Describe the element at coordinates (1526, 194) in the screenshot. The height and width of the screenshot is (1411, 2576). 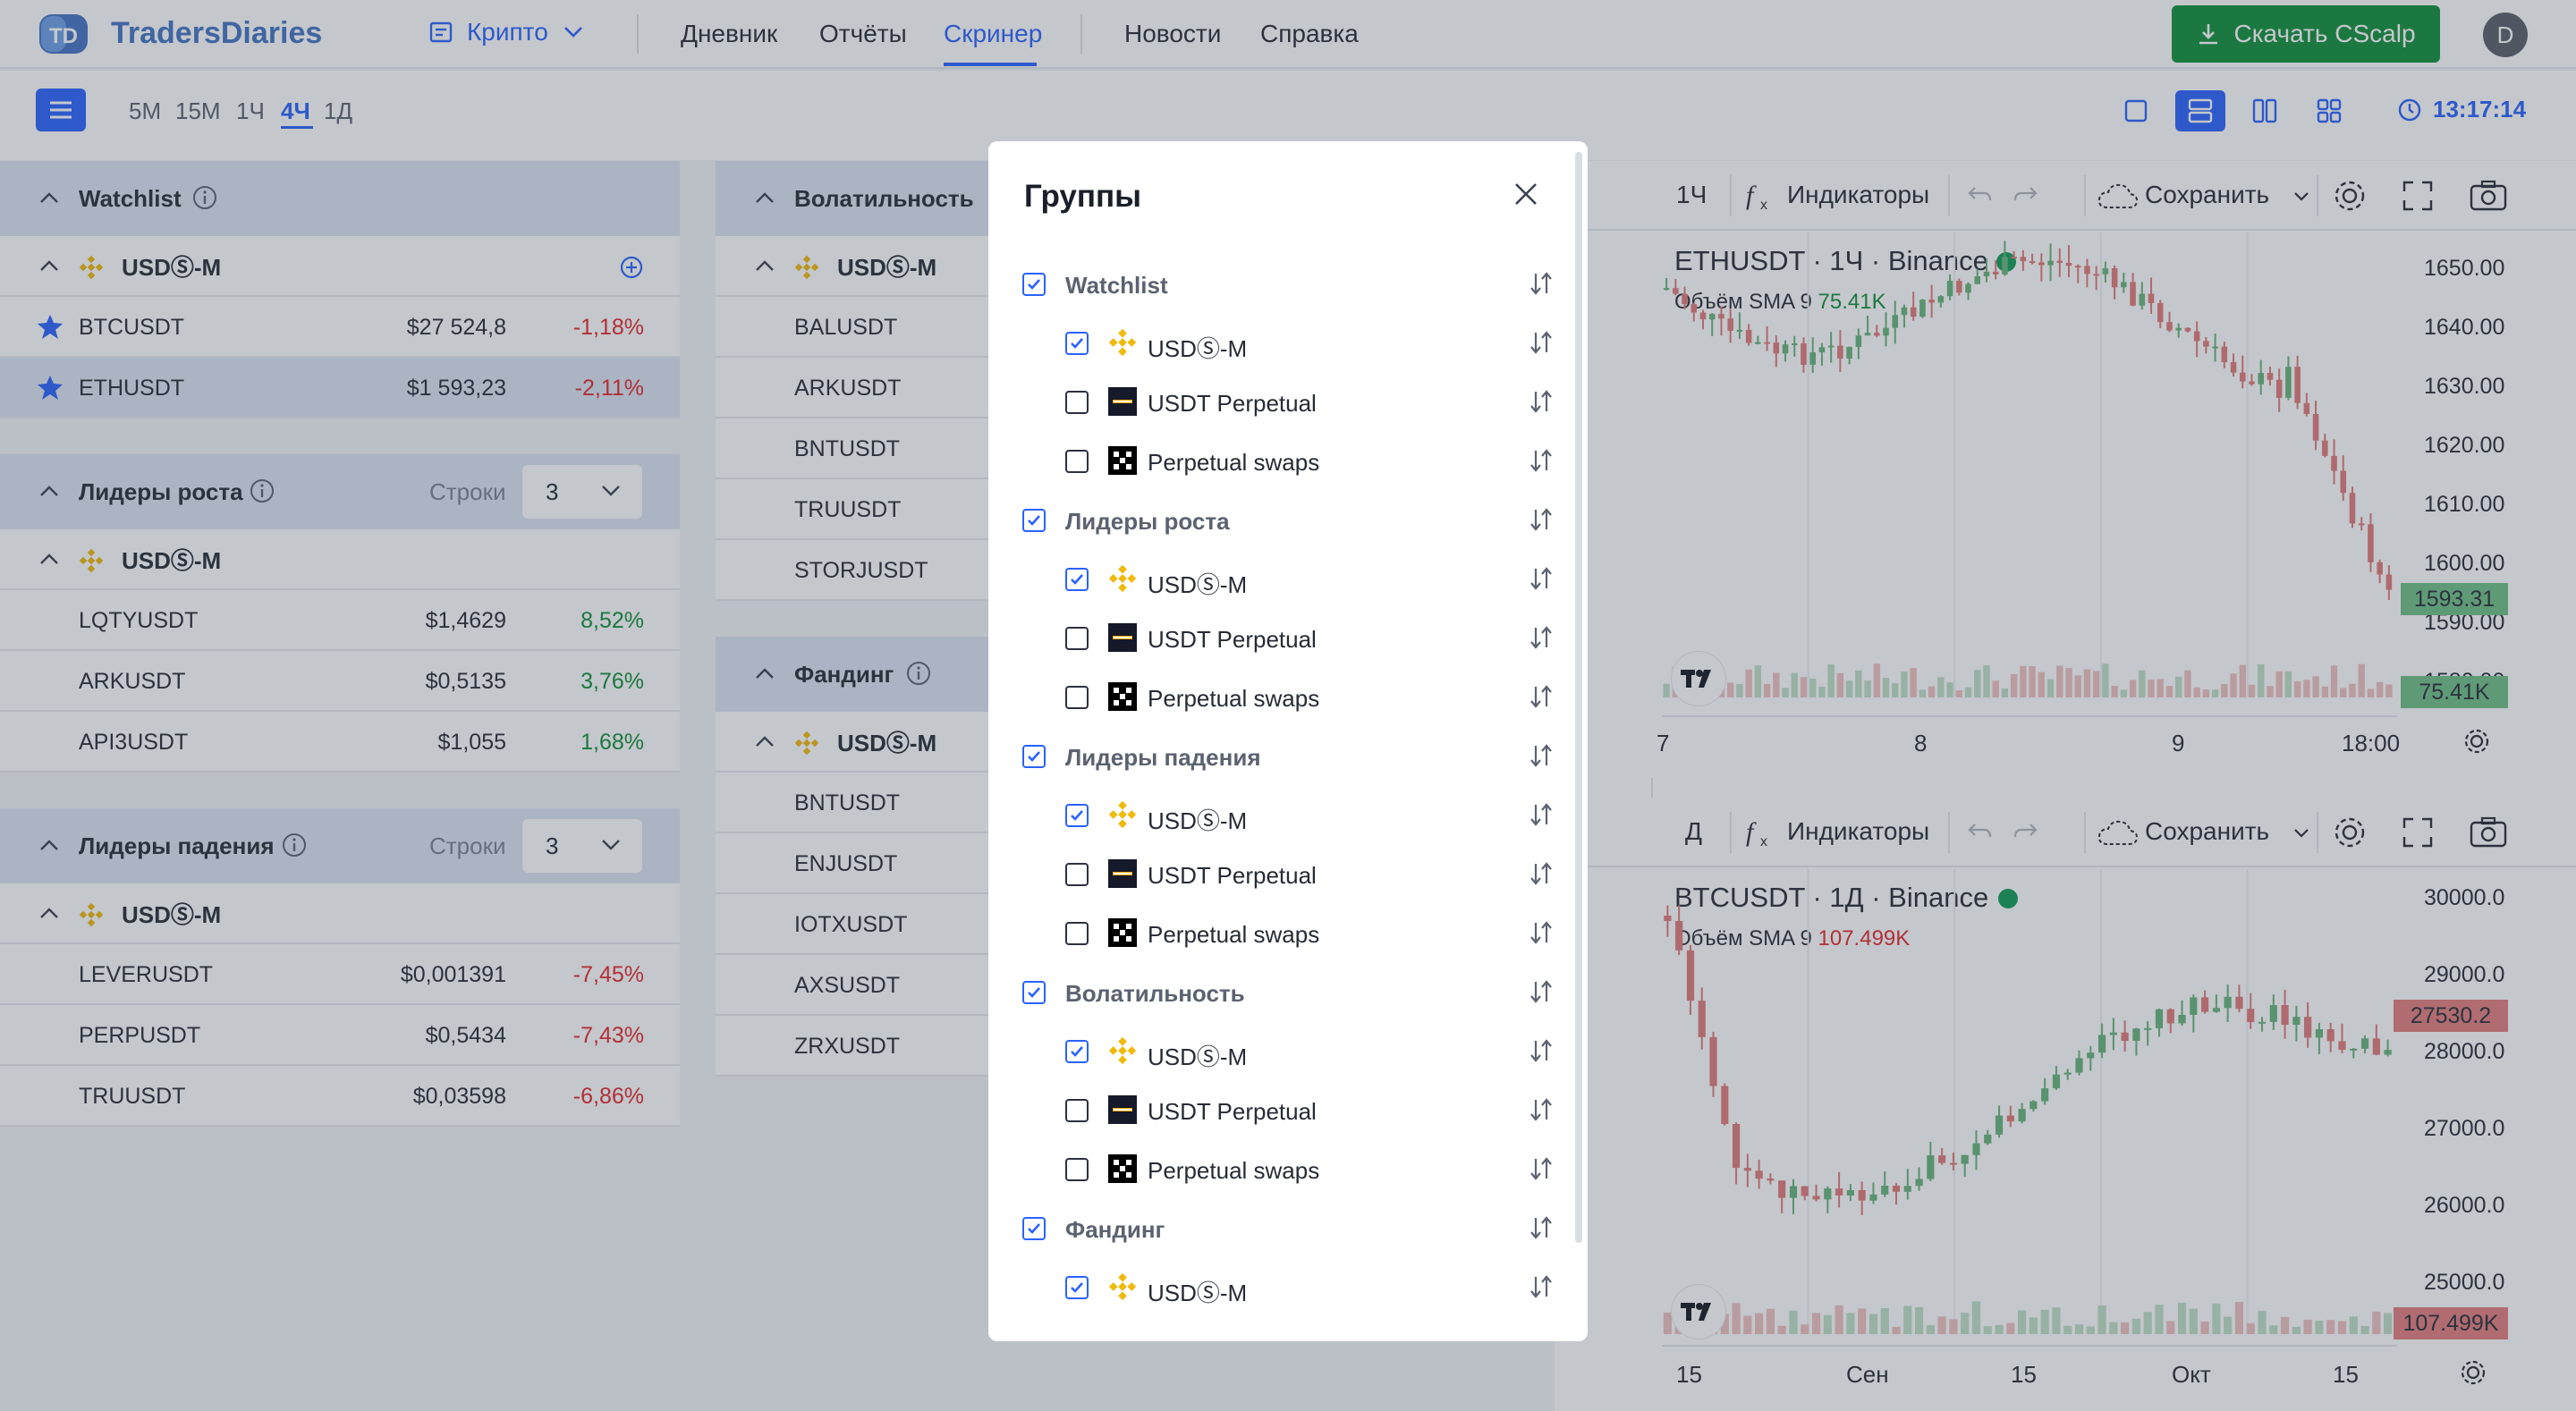
I see `close-icon` at that location.